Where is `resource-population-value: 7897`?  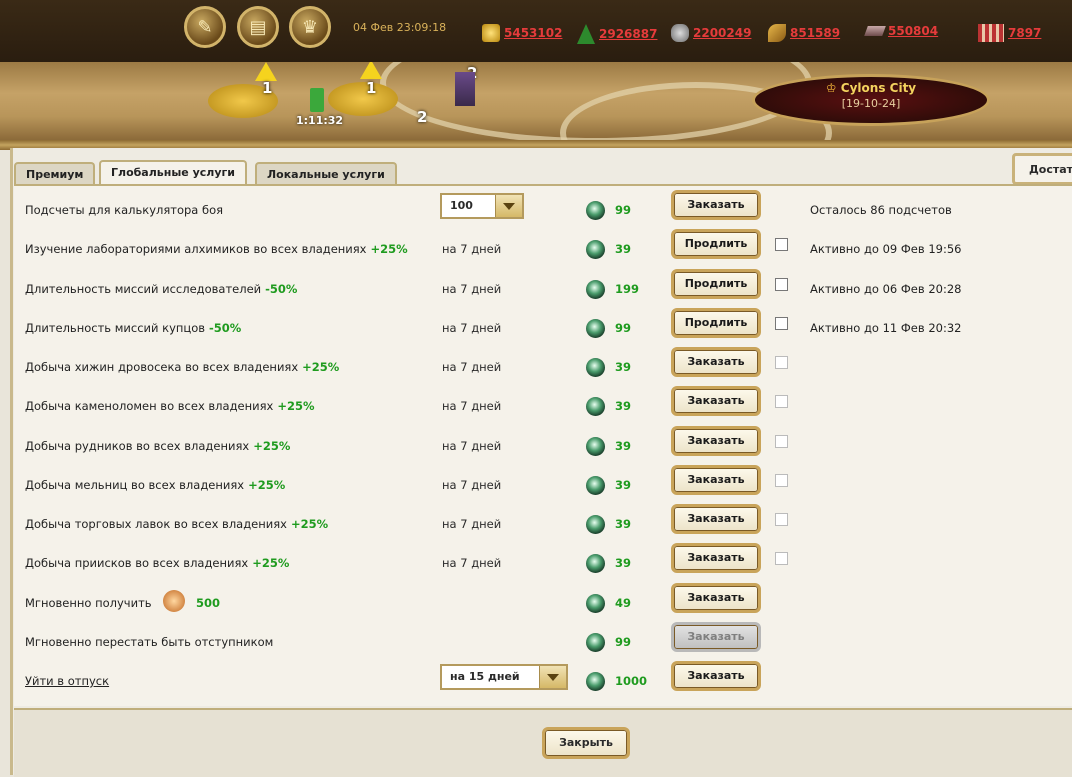 resource-population-value: 7897 is located at coordinates (1024, 33).